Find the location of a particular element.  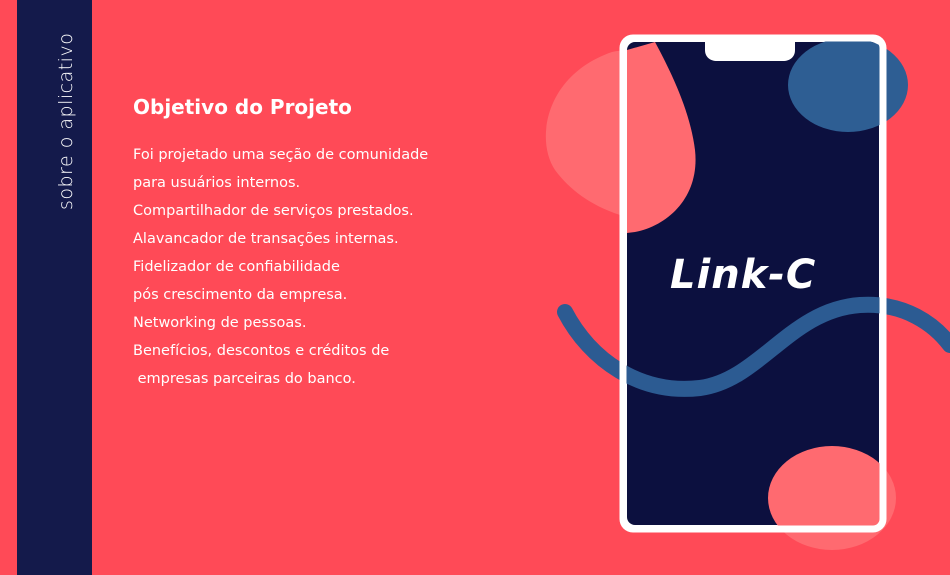

blue-blob-top is located at coordinates (848, 85).